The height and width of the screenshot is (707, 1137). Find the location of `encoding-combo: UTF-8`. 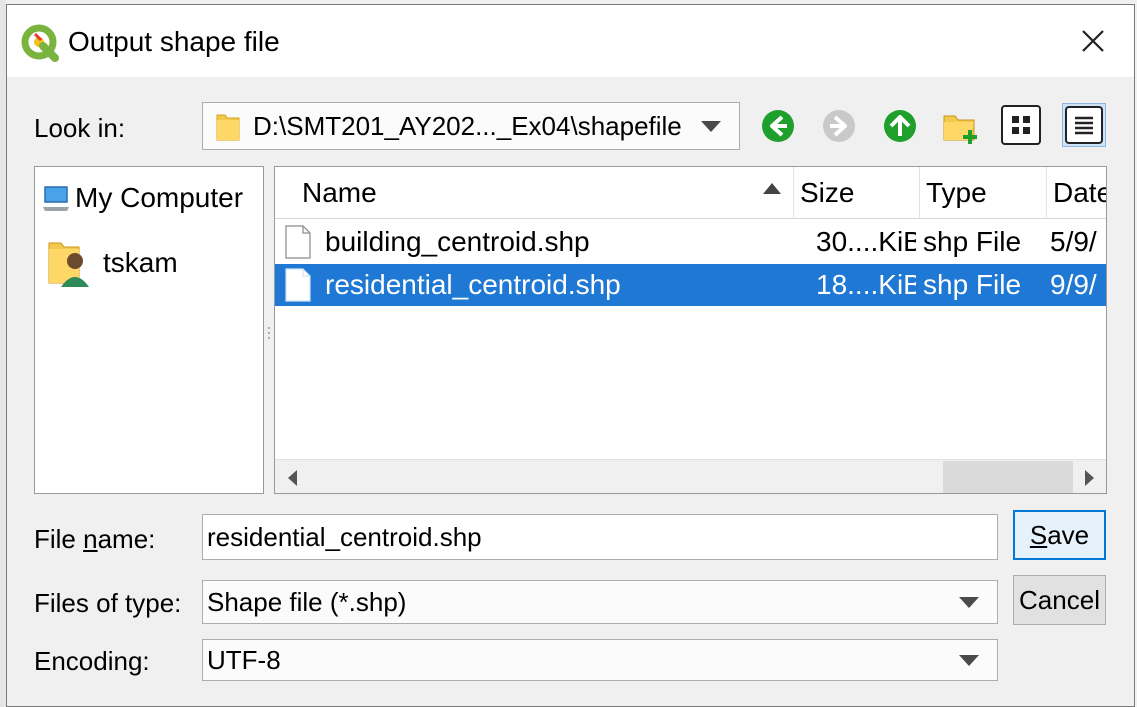

encoding-combo: UTF-8 is located at coordinates (600, 660).